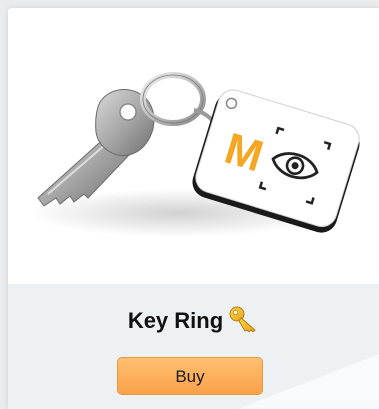  I want to click on key-icon, so click(96, 148).